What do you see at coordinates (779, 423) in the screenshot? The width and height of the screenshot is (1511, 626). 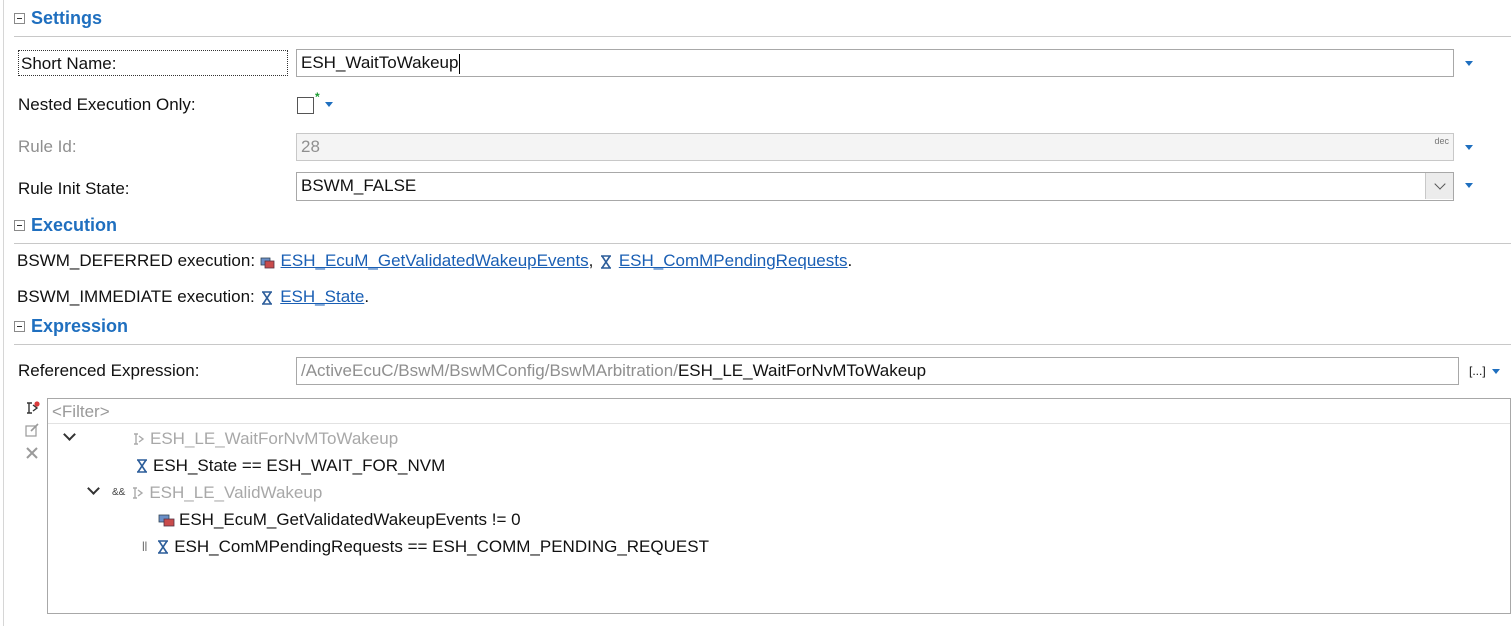 I see `filter-divider` at bounding box center [779, 423].